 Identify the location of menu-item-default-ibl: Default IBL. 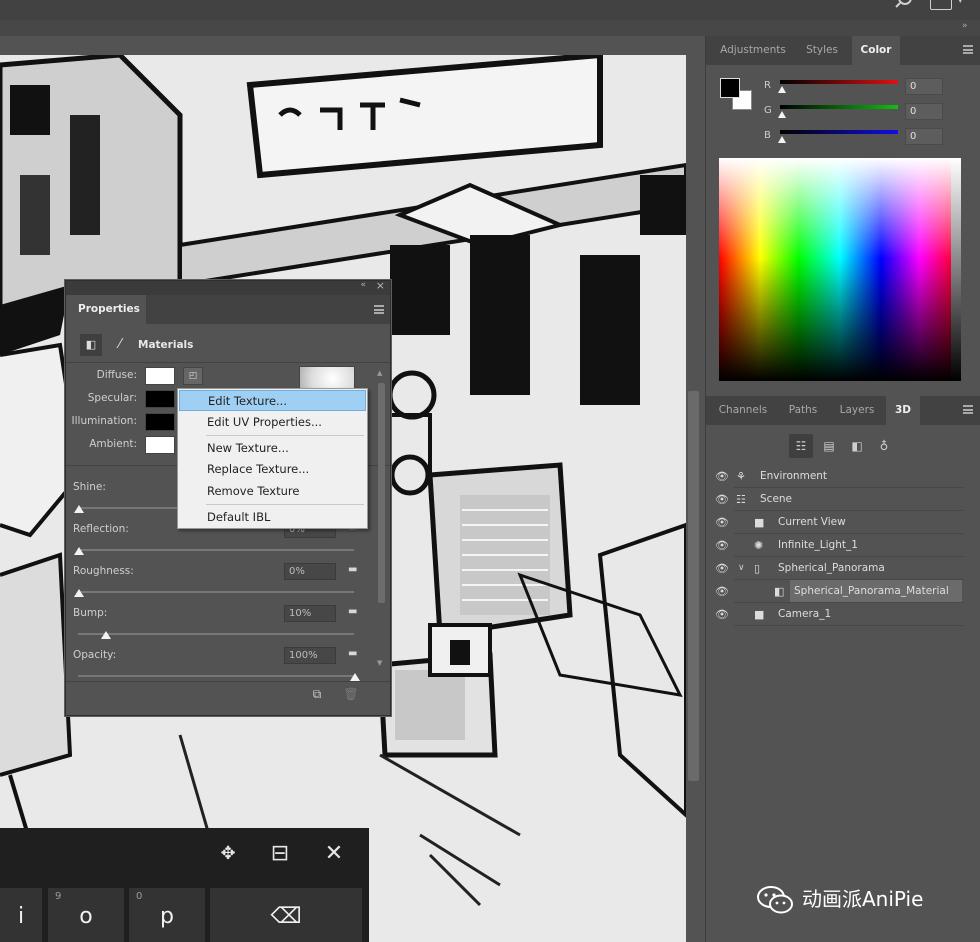
(272, 517).